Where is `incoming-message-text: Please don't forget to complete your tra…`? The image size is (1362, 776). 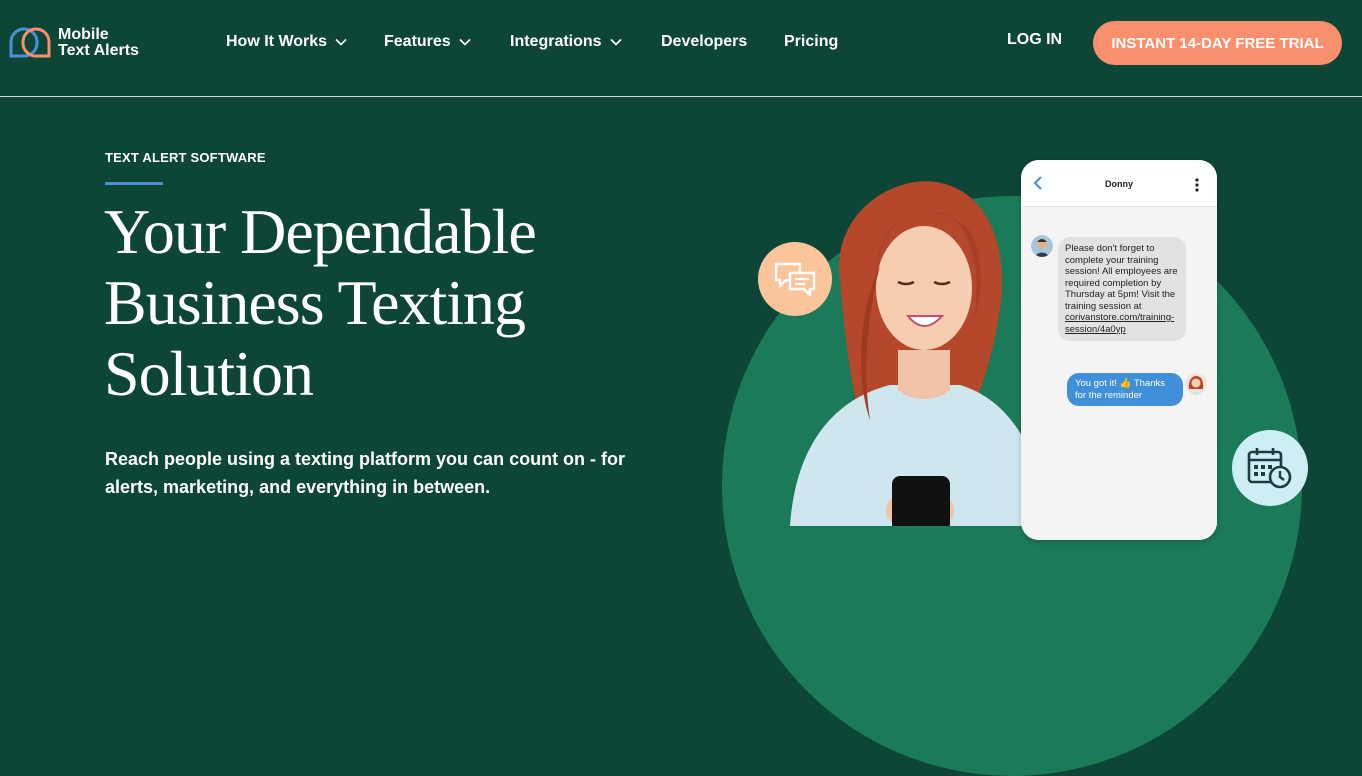
incoming-message-text: Please don't forget to complete your tra… is located at coordinates (1121, 277).